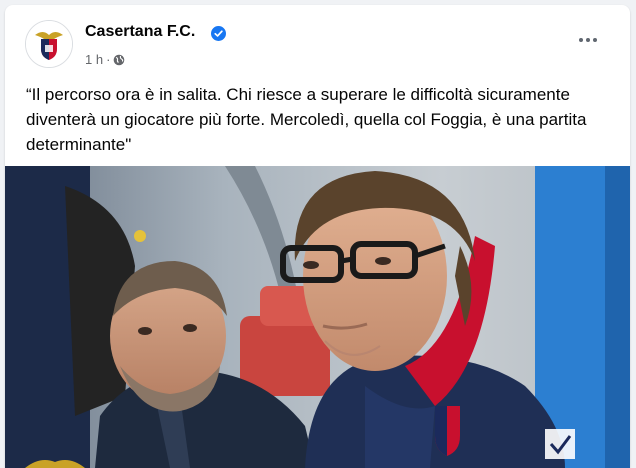 This screenshot has width=636, height=468. Describe the element at coordinates (581, 40) in the screenshot. I see `more-dots-icon` at that location.